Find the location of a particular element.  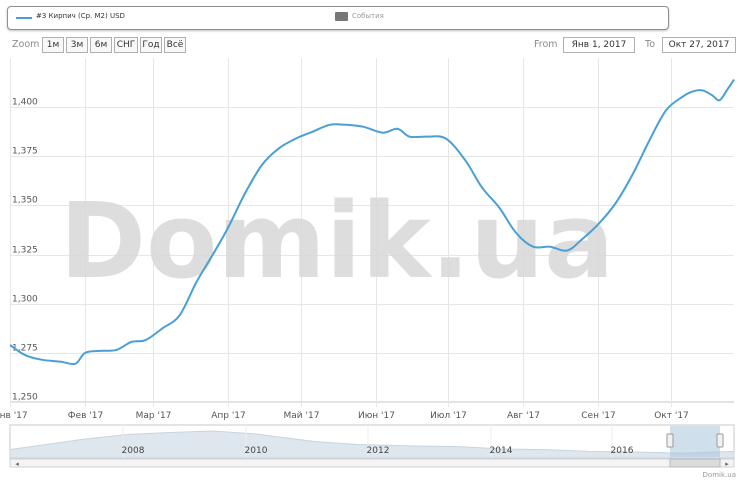

scroll-right-arrow-icon: ▸ is located at coordinates (727, 464).